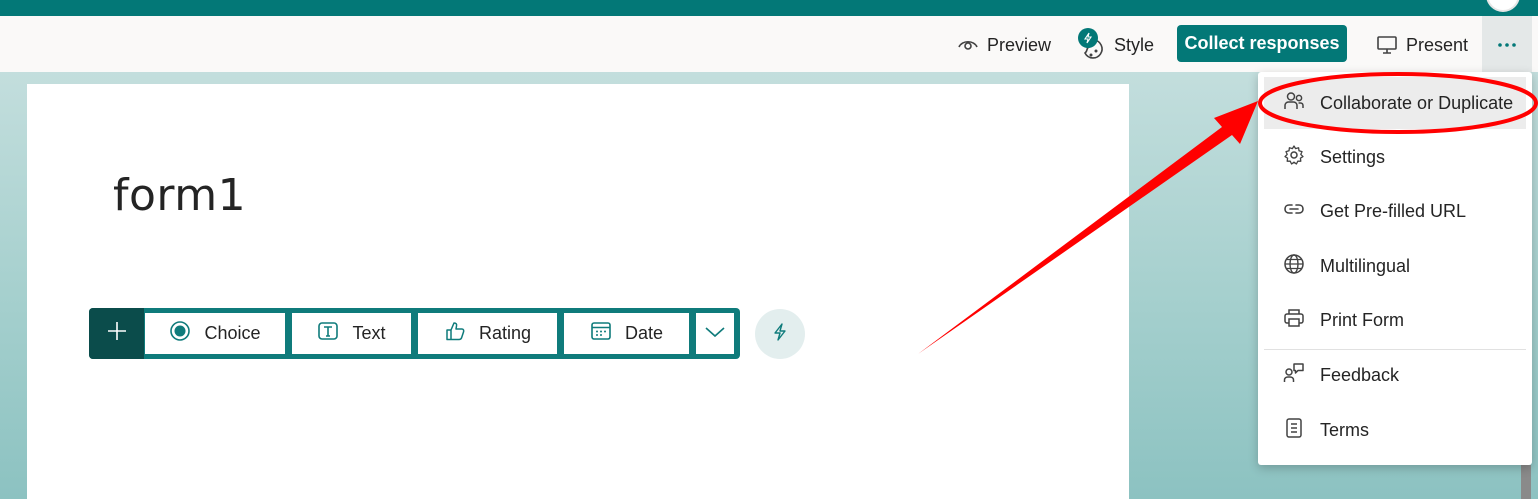 This screenshot has width=1538, height=499. I want to click on date-question-button: Date, so click(626, 333).